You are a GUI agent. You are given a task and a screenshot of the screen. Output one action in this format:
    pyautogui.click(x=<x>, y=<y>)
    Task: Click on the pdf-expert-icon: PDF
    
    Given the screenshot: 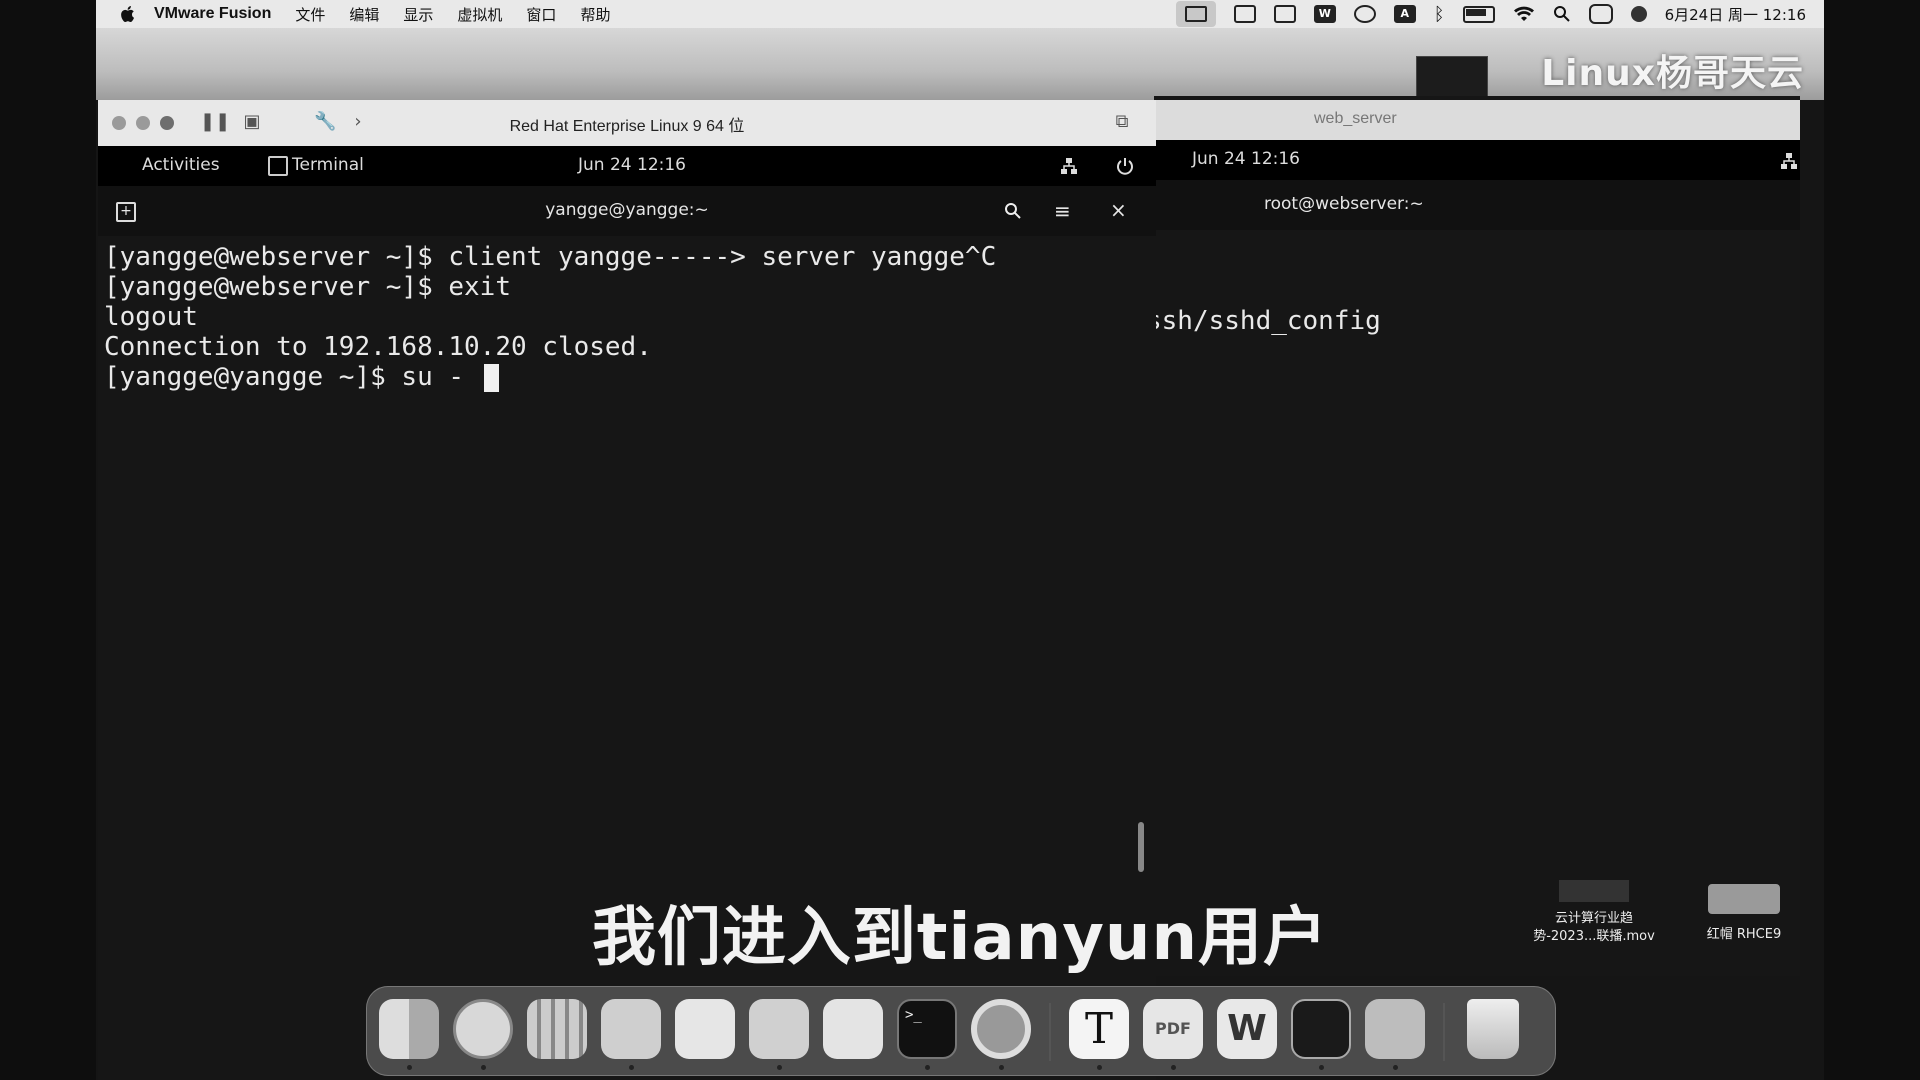 What is the action you would take?
    pyautogui.click(x=1173, y=1029)
    